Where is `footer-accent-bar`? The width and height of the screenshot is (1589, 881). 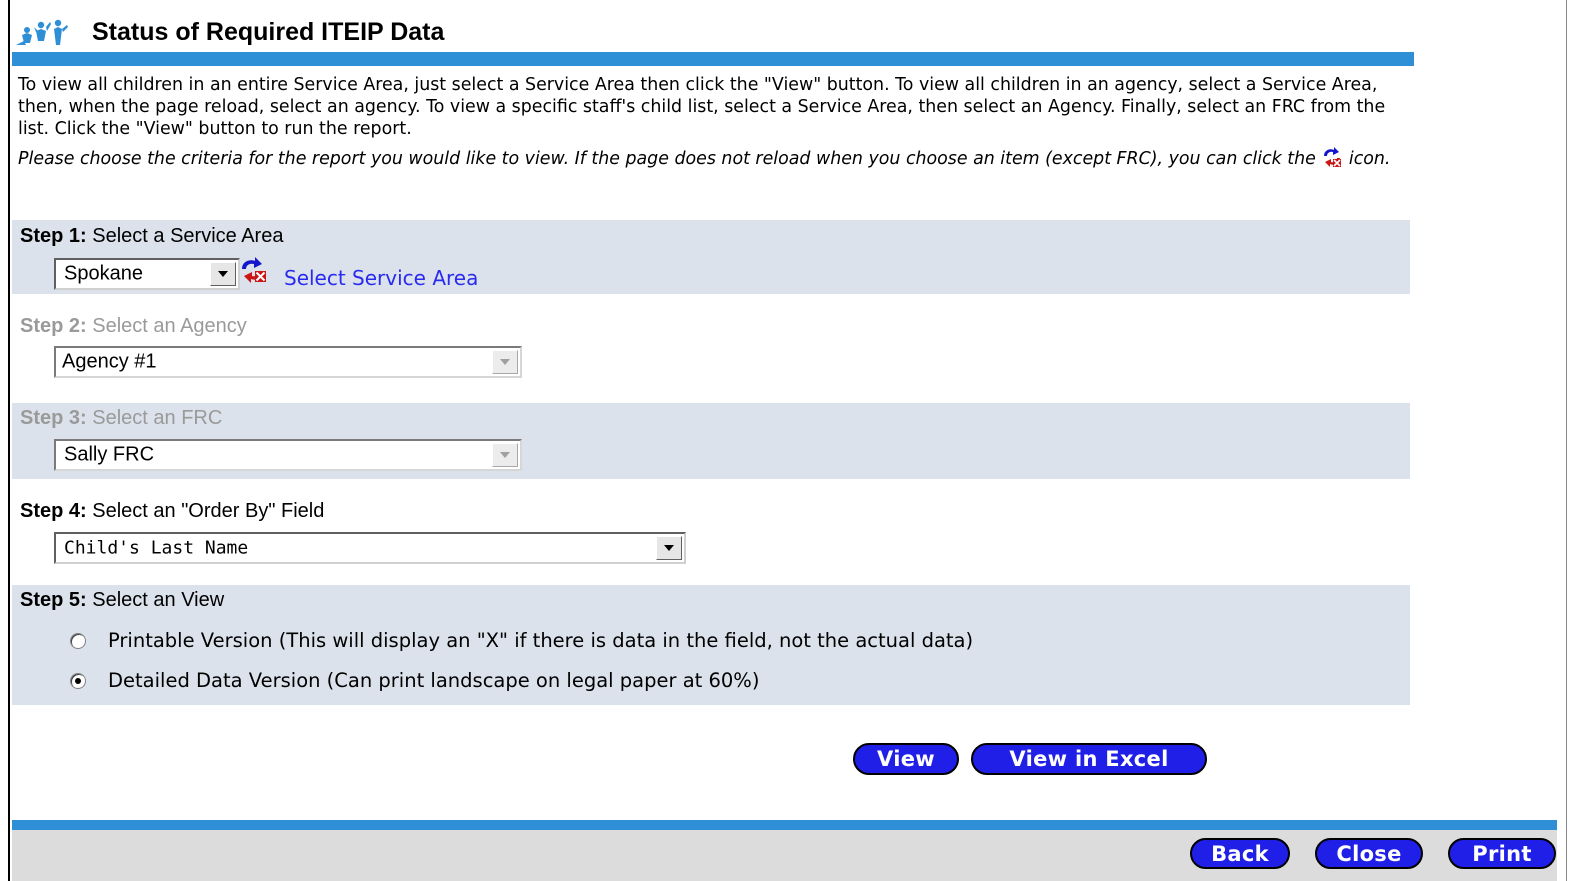 footer-accent-bar is located at coordinates (784, 825).